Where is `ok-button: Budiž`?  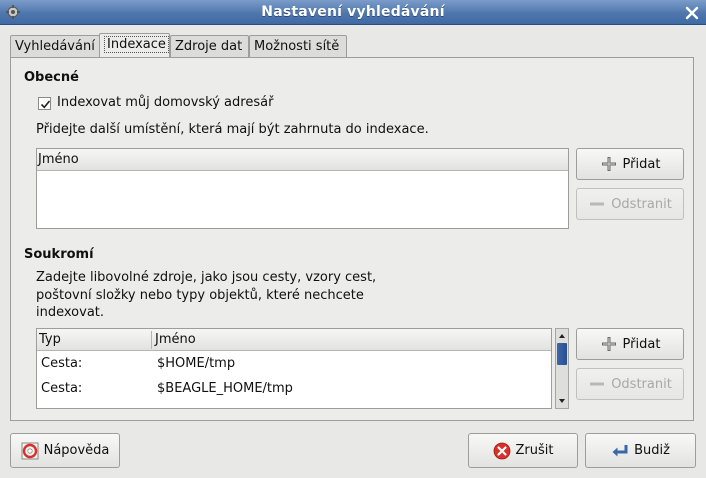
ok-button: Budiž is located at coordinates (640, 450).